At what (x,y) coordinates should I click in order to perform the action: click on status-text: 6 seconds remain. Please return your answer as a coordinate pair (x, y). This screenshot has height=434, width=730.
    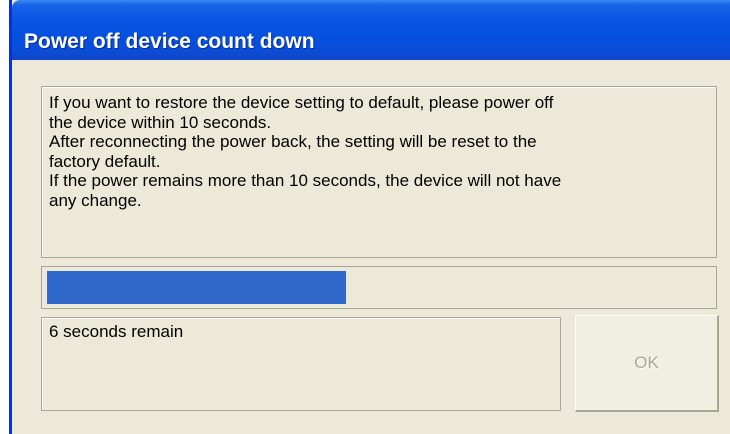
    Looking at the image, I should click on (116, 331).